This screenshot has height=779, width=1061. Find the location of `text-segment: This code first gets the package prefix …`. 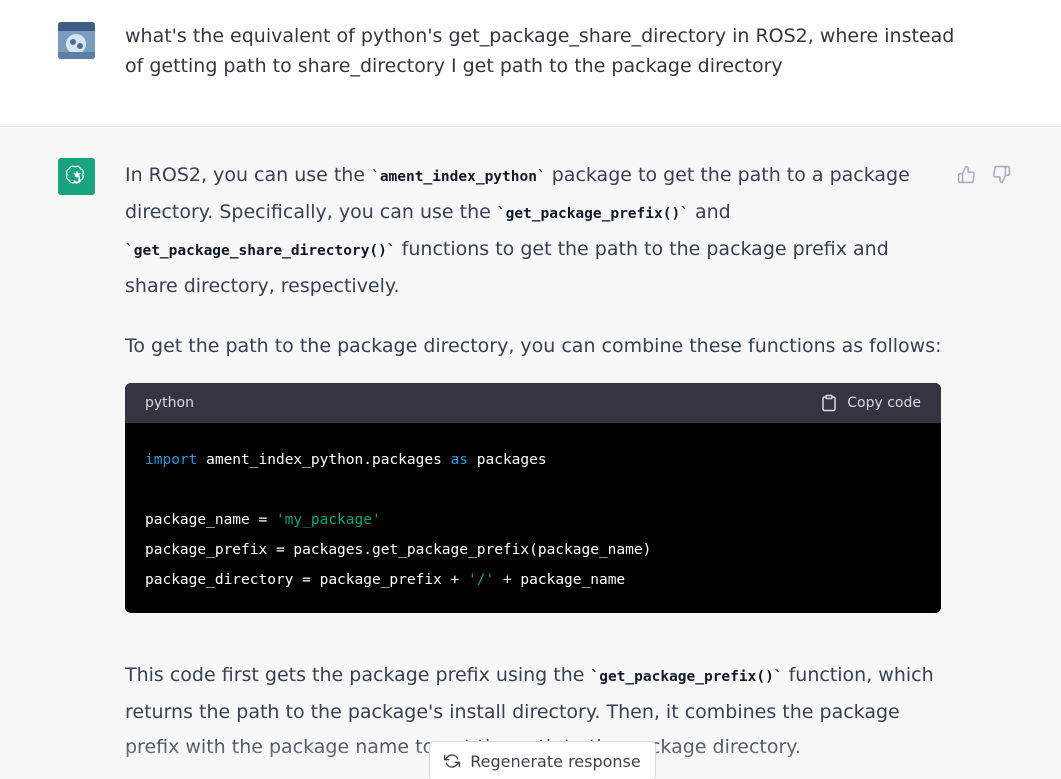

text-segment: This code first gets the package prefix … is located at coordinates (358, 675).